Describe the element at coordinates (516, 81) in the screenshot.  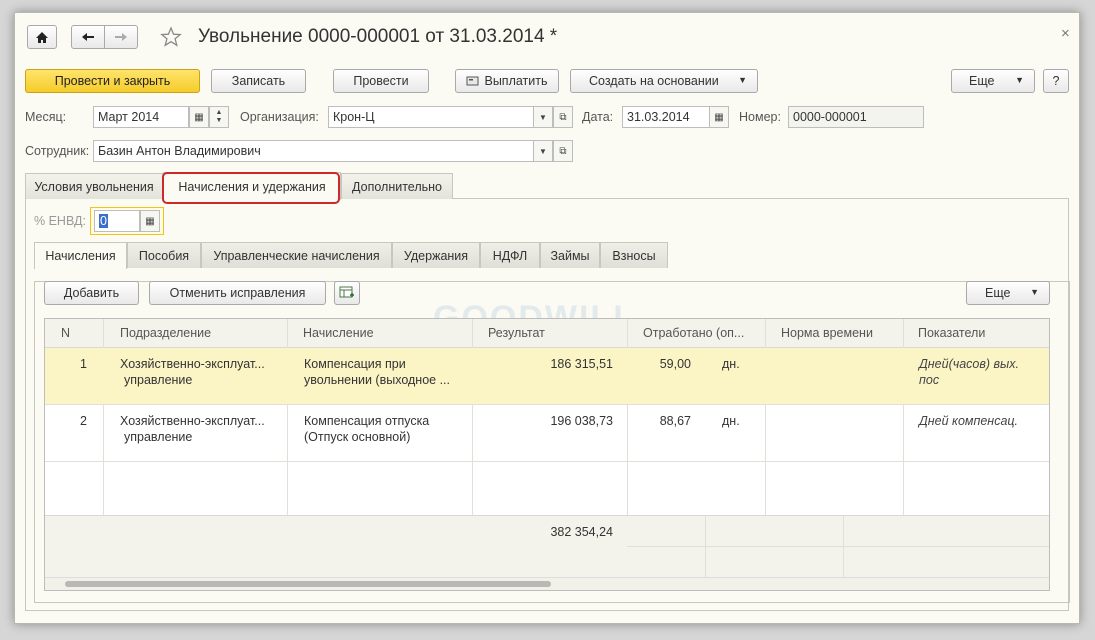
I see `pay-button-label: Выплатить` at that location.